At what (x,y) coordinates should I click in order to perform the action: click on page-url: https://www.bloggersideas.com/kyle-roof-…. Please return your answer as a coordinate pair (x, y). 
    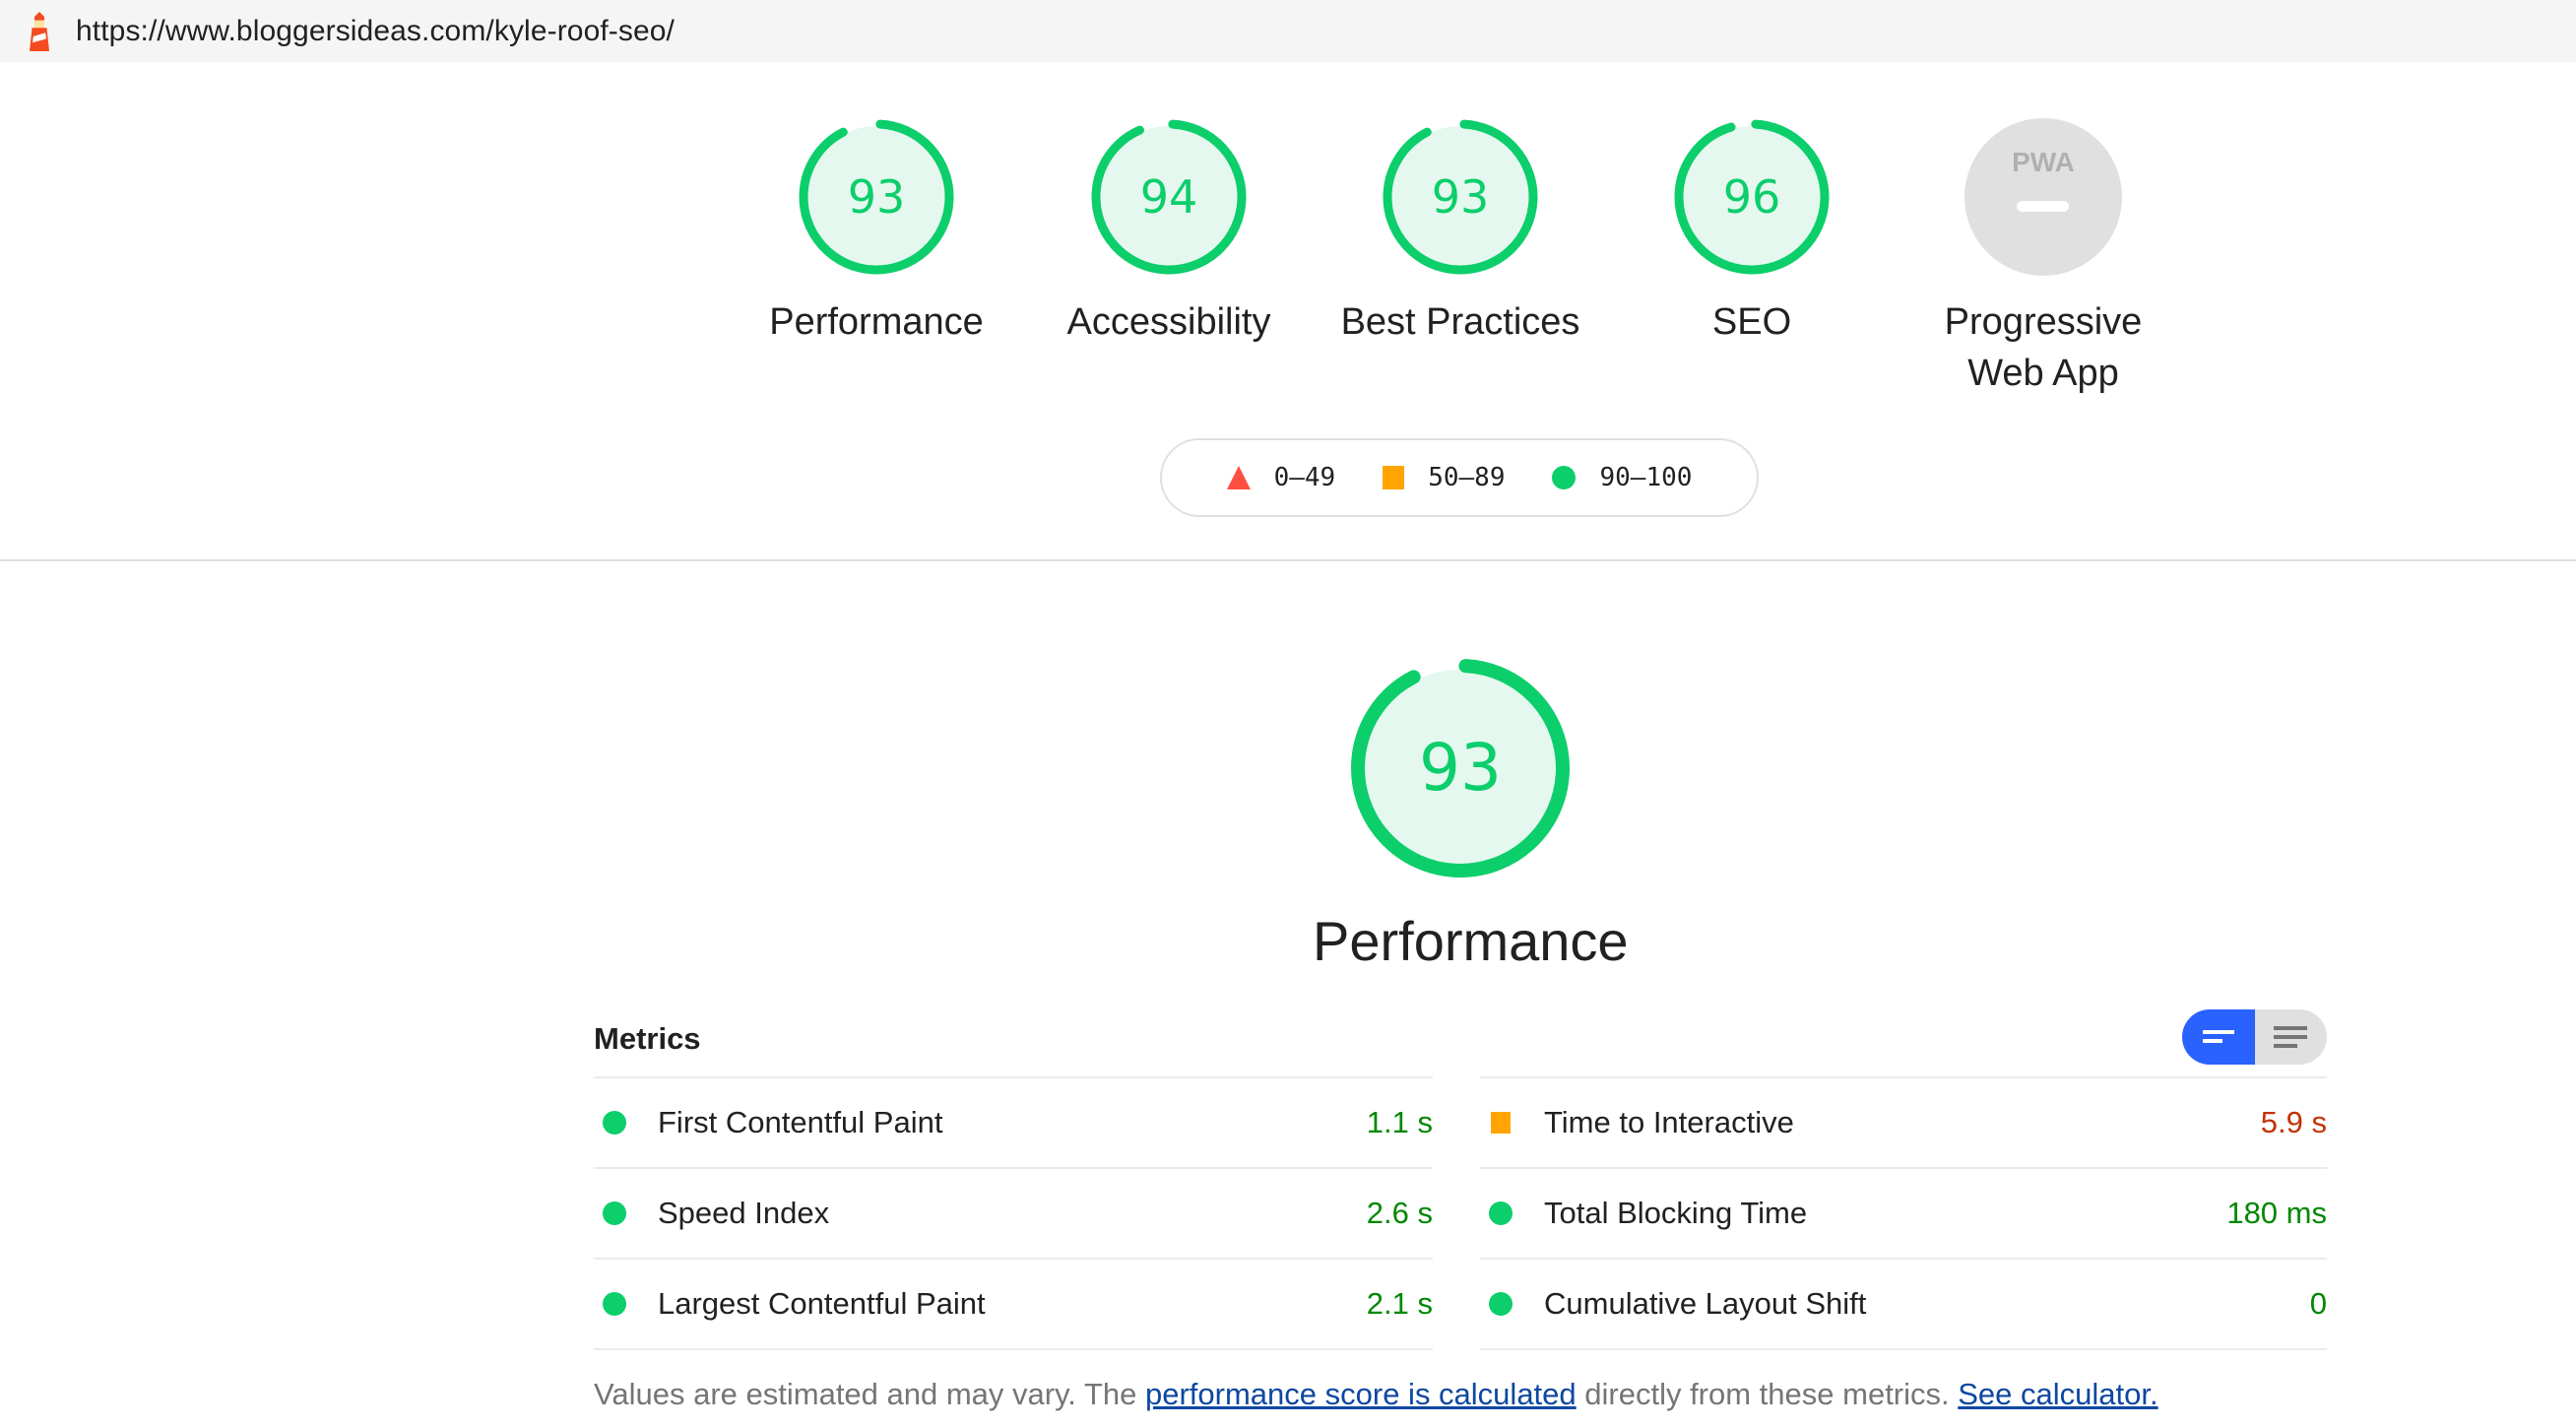
    Looking at the image, I should click on (375, 31).